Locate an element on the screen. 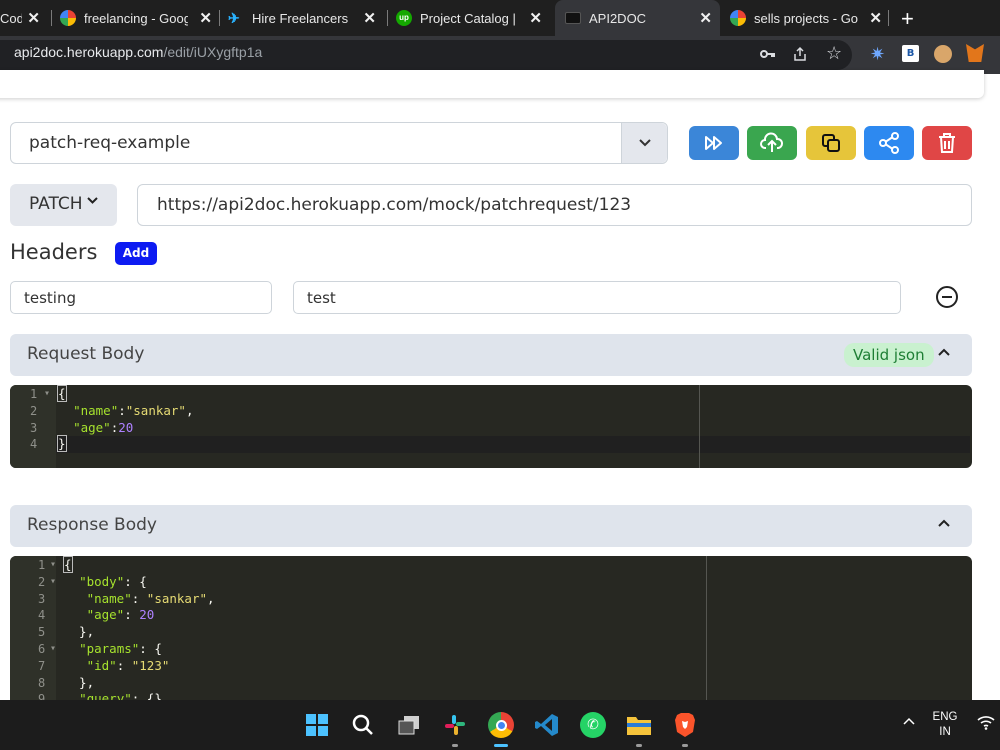 This screenshot has width=1000, height=750. code-line: "name":"sankar", is located at coordinates (133, 410).